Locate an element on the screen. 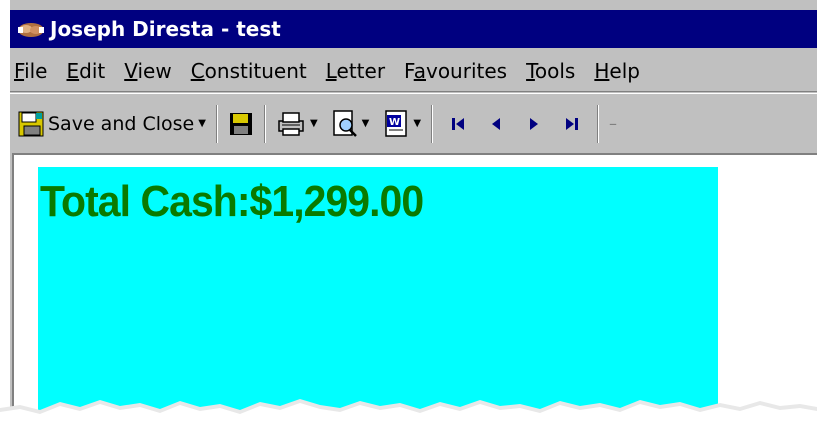 This screenshot has width=817, height=433. word-document-icon: W is located at coordinates (396, 123).